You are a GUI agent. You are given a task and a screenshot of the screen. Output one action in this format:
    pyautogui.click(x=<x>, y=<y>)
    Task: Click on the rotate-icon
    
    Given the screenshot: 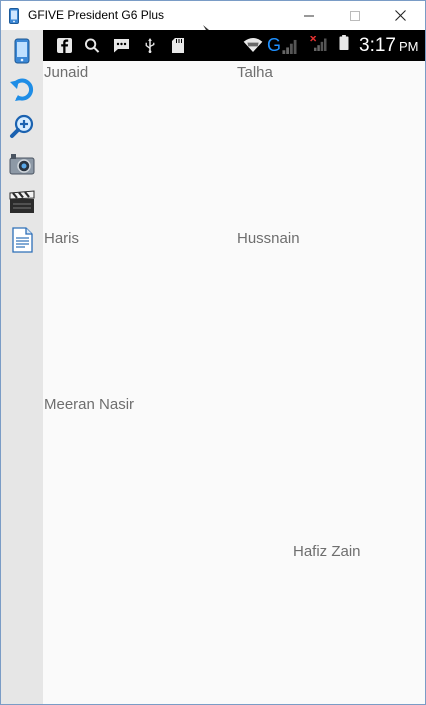 What is the action you would take?
    pyautogui.click(x=22, y=89)
    